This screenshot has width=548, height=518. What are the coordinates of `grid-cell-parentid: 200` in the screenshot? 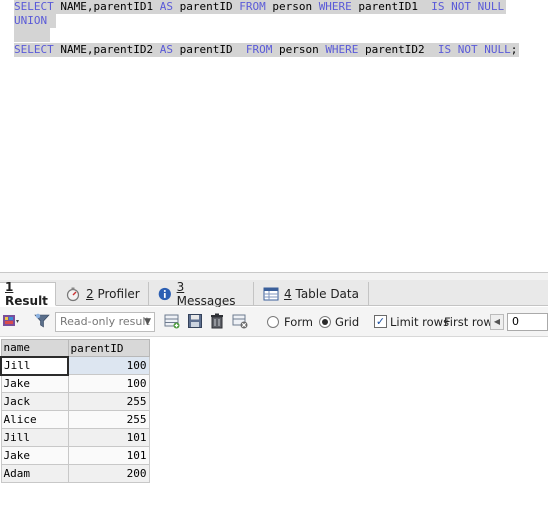 It's located at (108, 473).